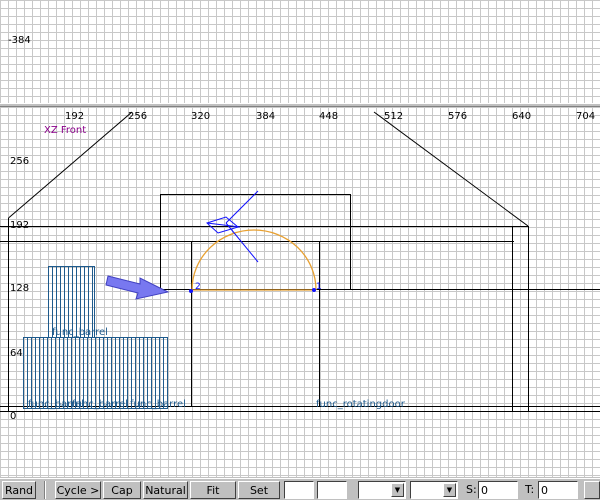 Image resolution: width=600 pixels, height=500 pixels. What do you see at coordinates (213, 490) in the screenshot?
I see `fit-button: Fit` at bounding box center [213, 490].